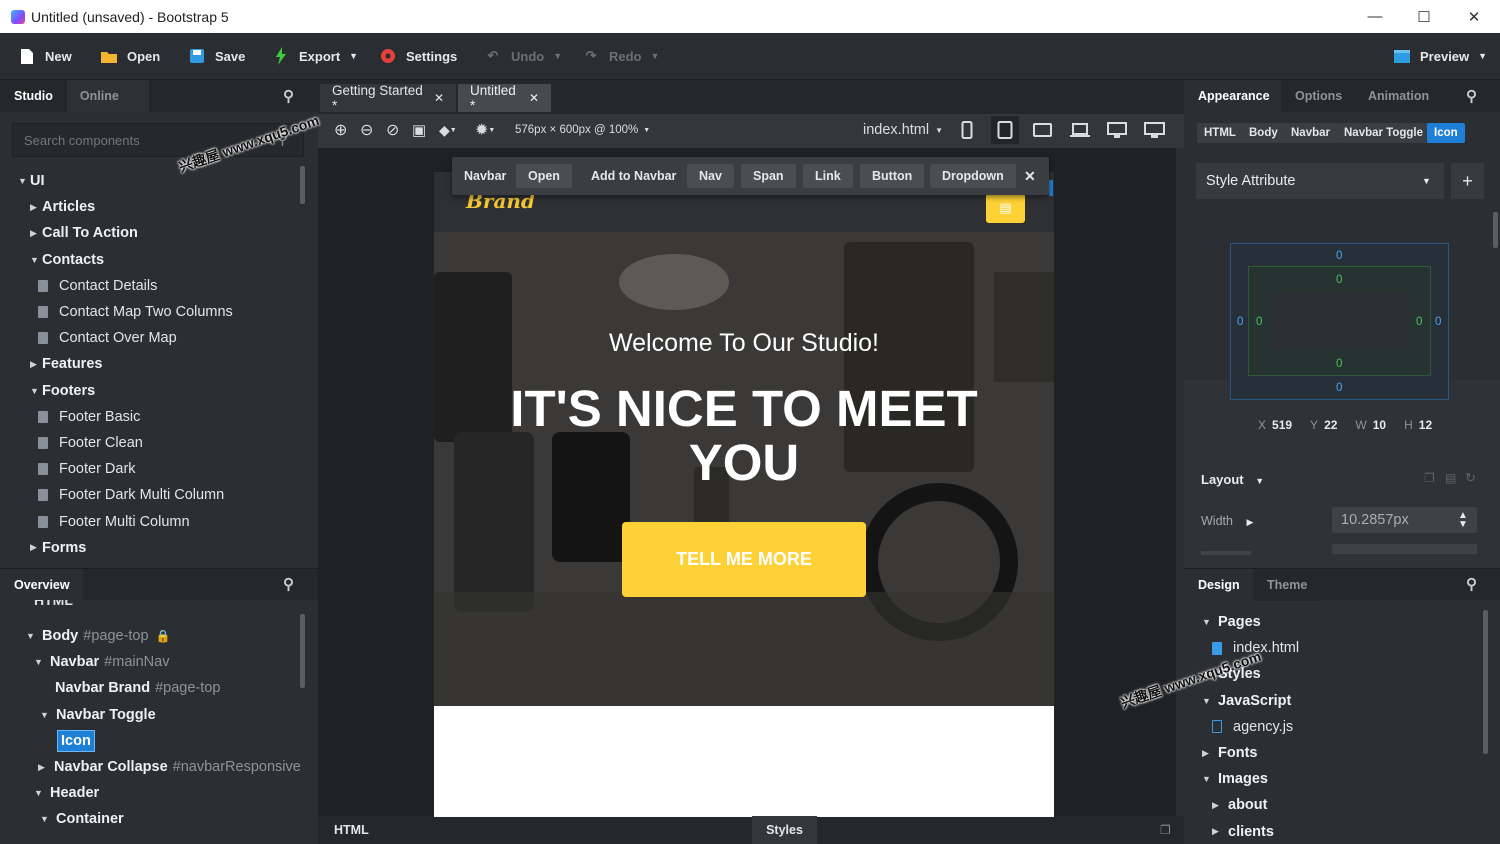  What do you see at coordinates (131, 495) in the screenshot?
I see `tree-item-footer-dark-multi-column: Footer Dark Multi Column` at bounding box center [131, 495].